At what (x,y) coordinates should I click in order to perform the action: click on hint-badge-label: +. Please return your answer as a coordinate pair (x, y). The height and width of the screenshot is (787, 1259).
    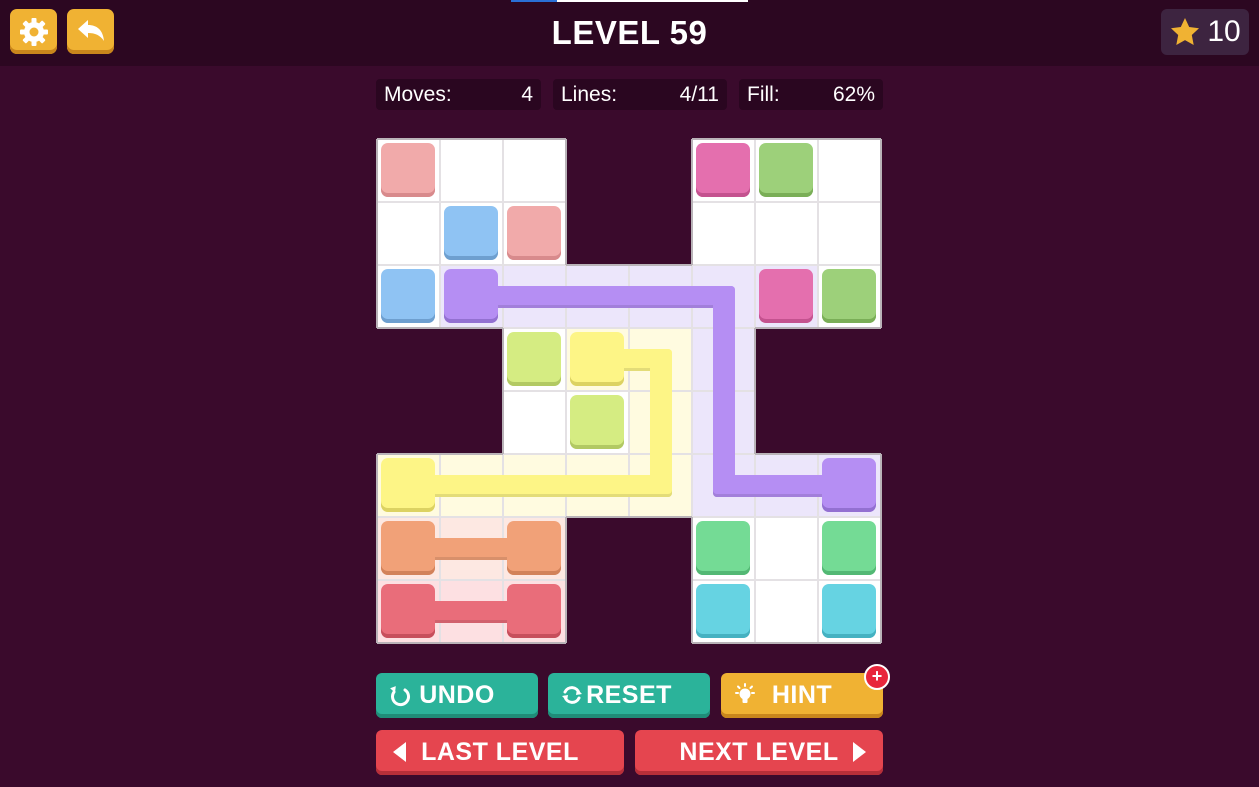
    Looking at the image, I should click on (877, 676).